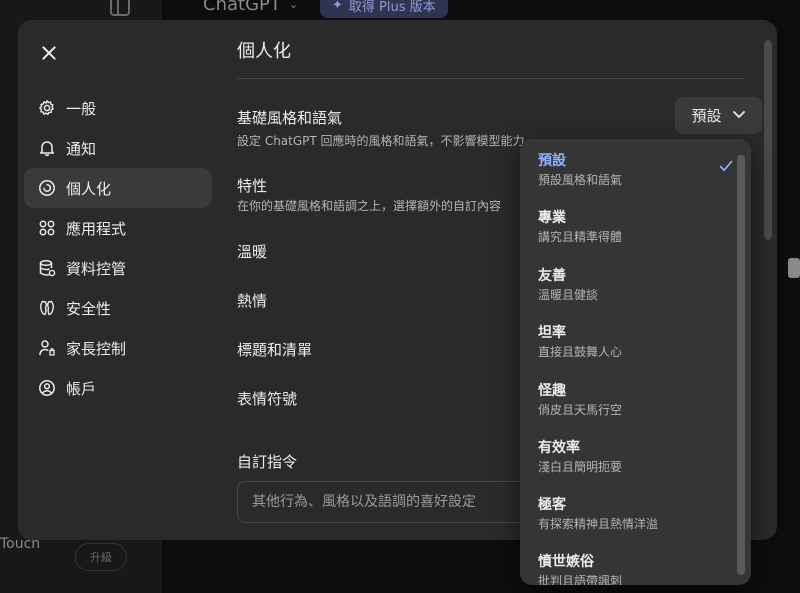 The image size is (800, 593). I want to click on dropdown-option: 憤世嫉俗批判且語帶諷刺, so click(633, 569).